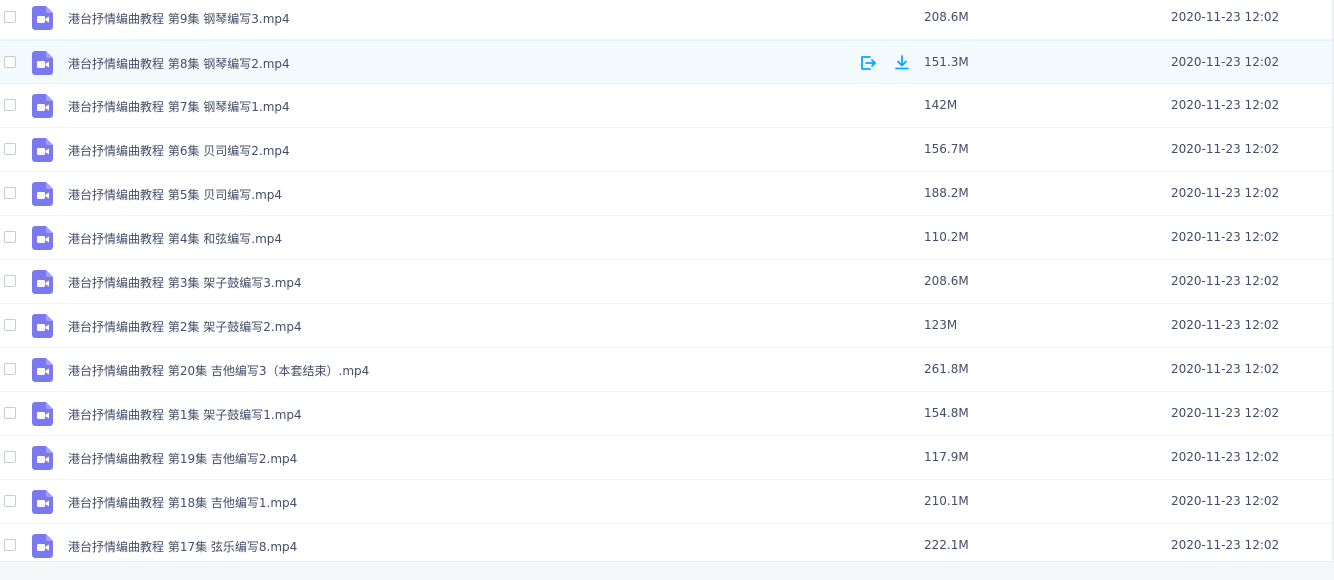 The width and height of the screenshot is (1334, 580). I want to click on file-size: 154.8M, so click(946, 413).